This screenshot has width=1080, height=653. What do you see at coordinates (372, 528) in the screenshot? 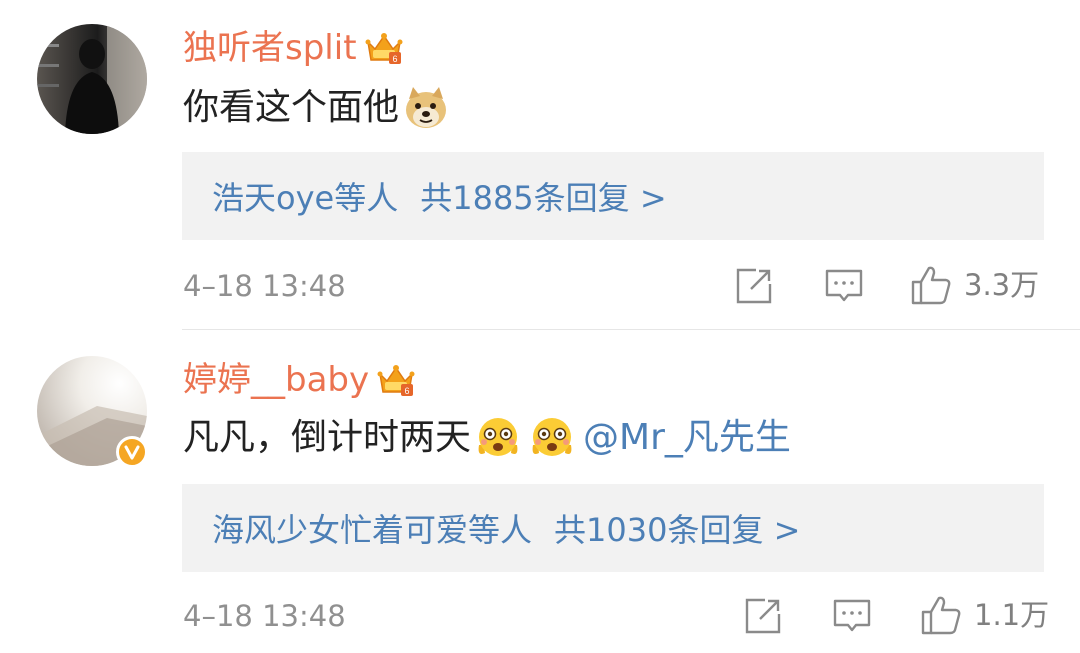
I see `reply-users: 海风少女忙着可爱等人` at bounding box center [372, 528].